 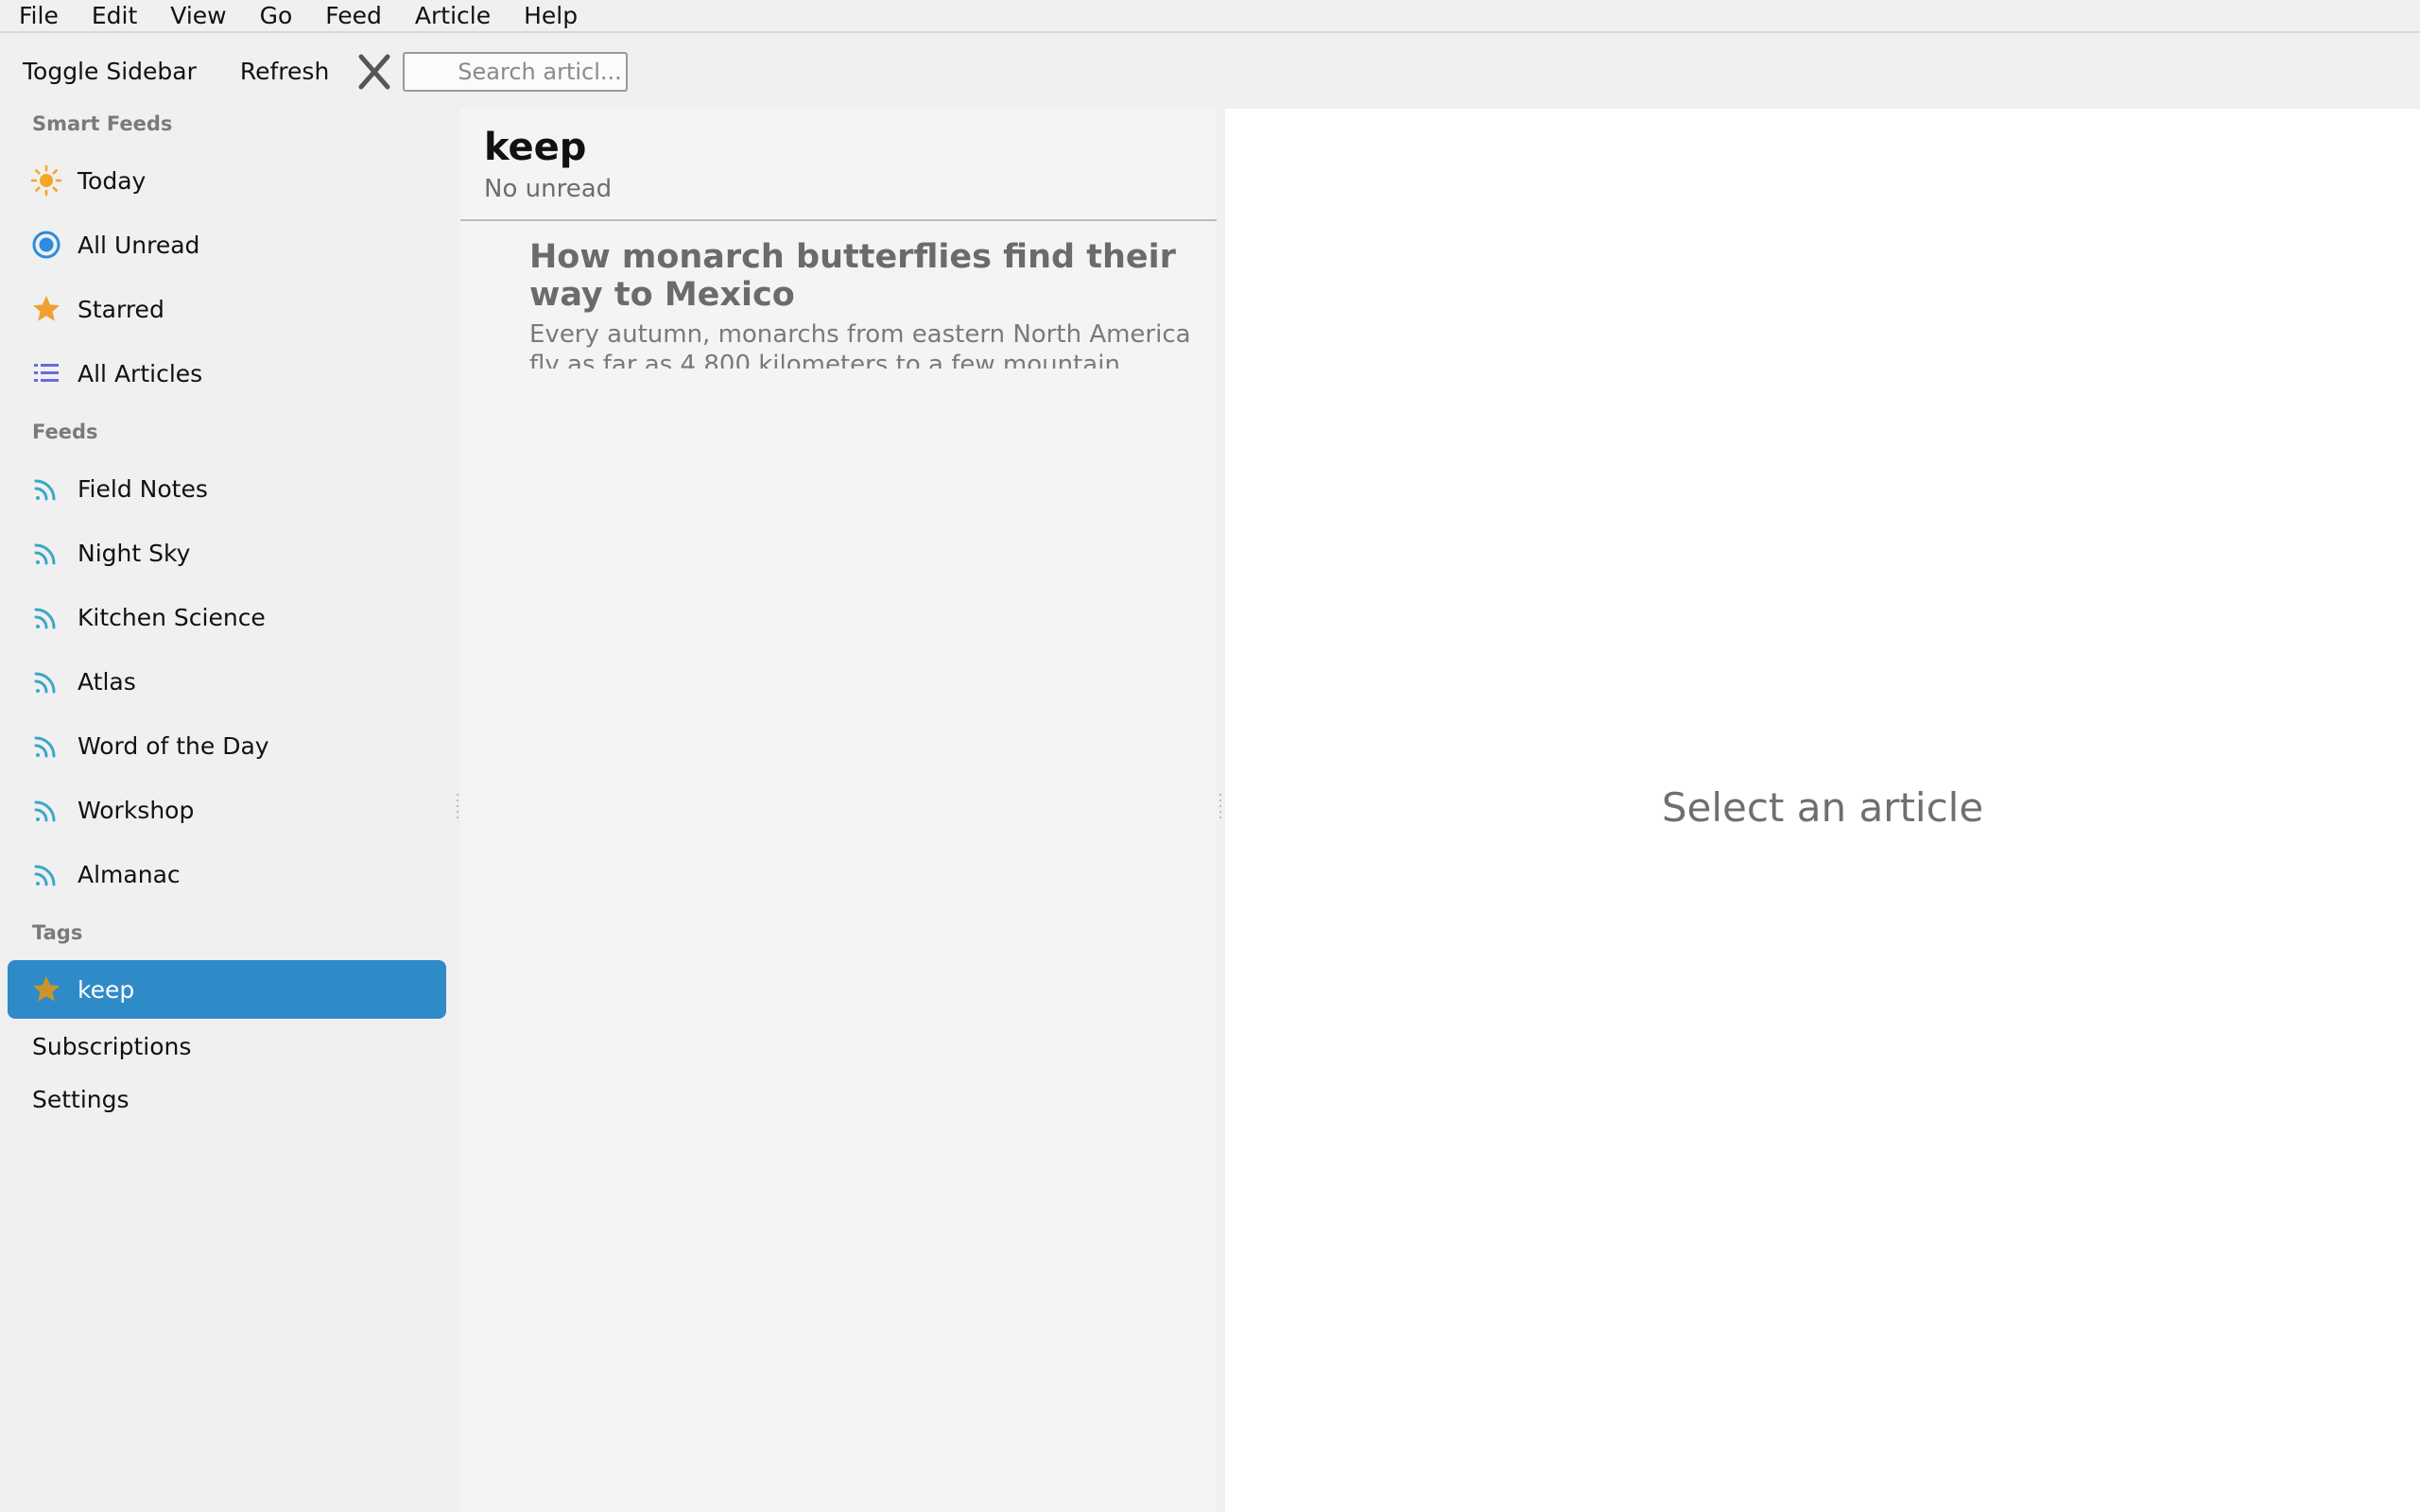 I want to click on sun-icon, so click(x=46, y=180).